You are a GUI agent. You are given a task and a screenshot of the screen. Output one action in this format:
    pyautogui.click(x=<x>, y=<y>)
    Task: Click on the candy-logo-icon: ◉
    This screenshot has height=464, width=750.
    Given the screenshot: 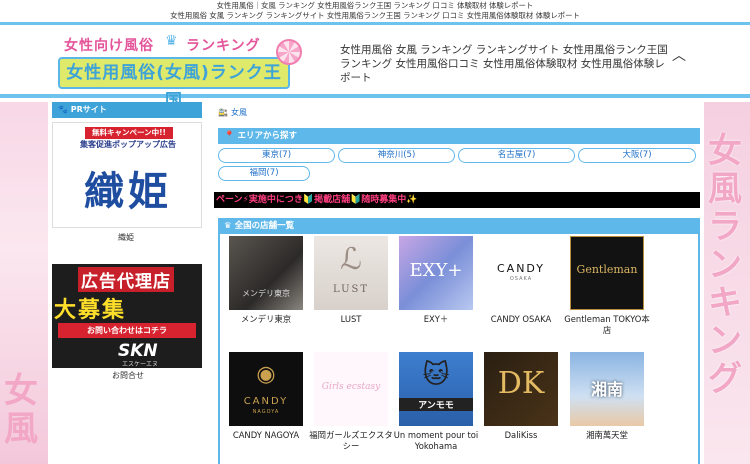 What is the action you would take?
    pyautogui.click(x=266, y=374)
    